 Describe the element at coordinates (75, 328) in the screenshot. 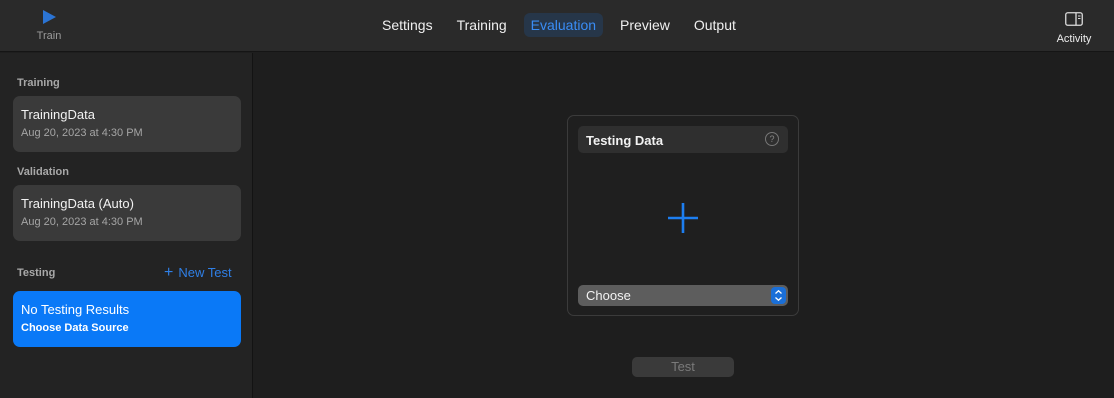

I see `testing-results-subtitle: Choose Data Source` at that location.